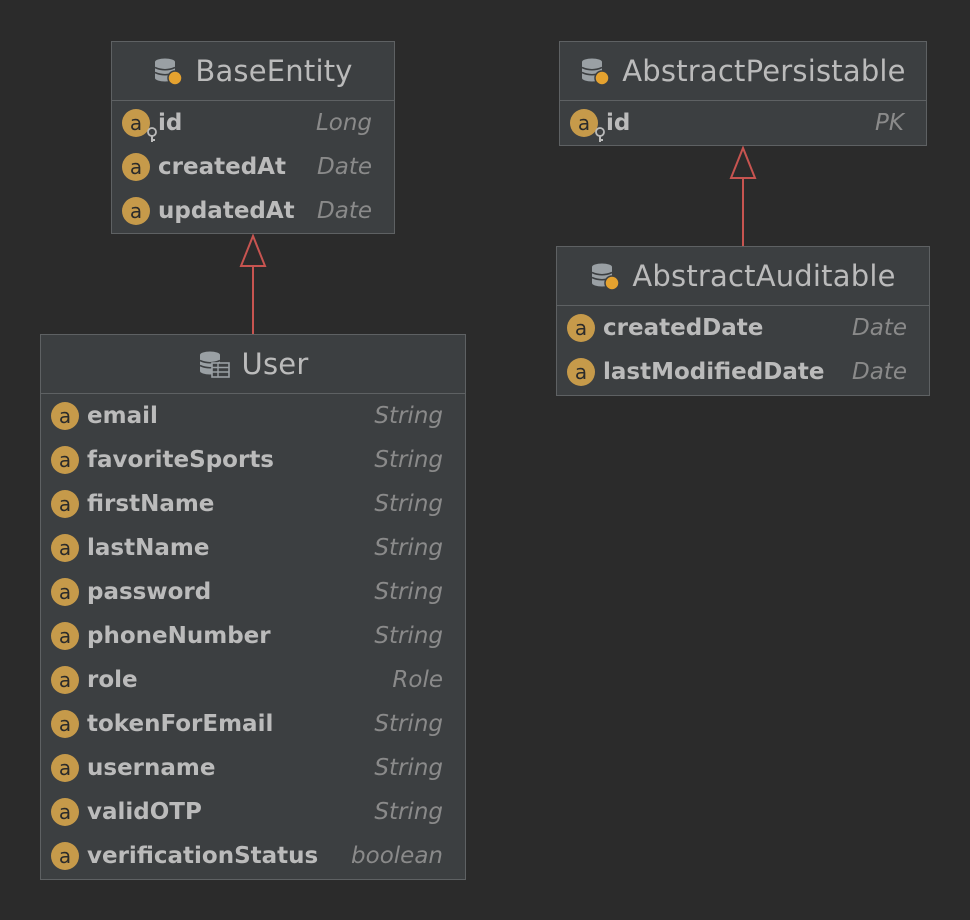  Describe the element at coordinates (253, 284) in the screenshot. I see `user-extends-base-entity-arrow` at that location.